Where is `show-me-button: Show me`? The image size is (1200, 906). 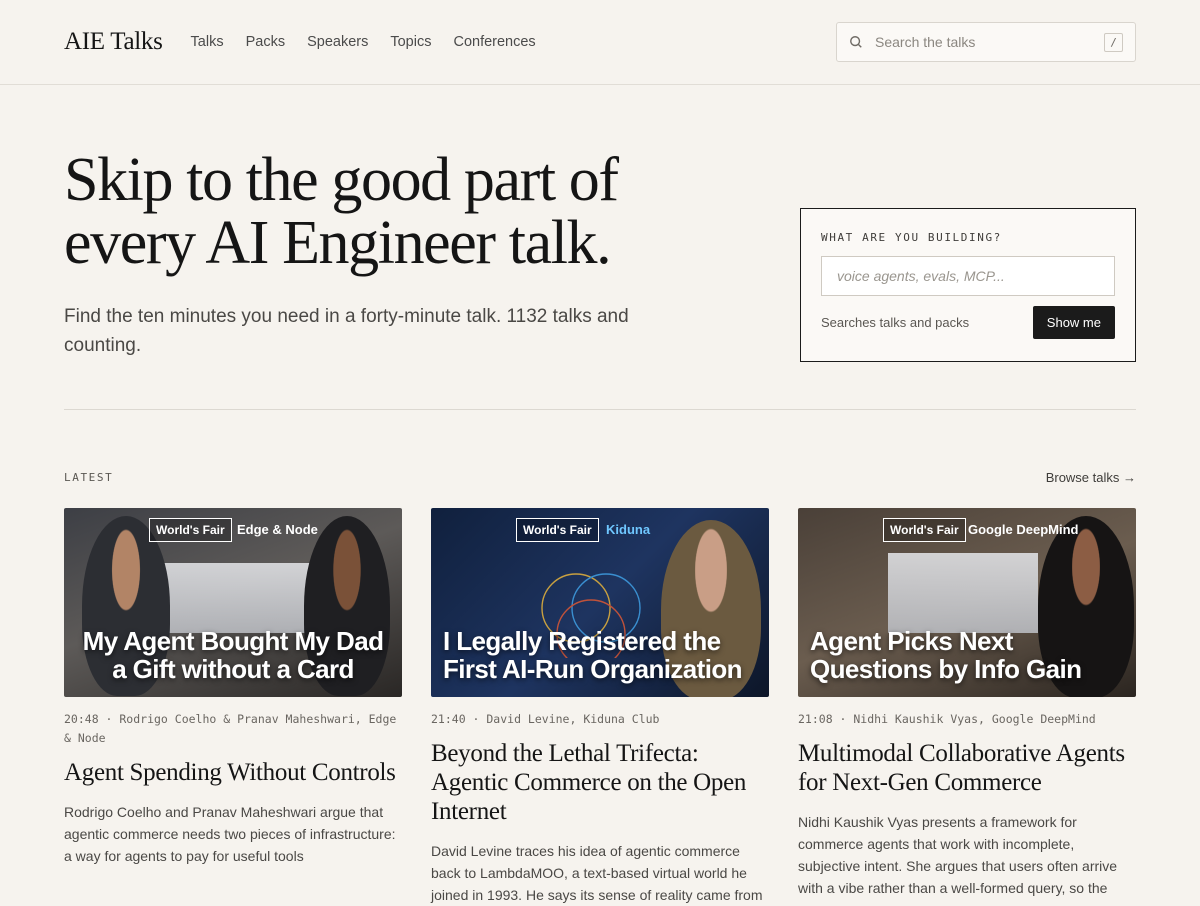
show-me-button: Show me is located at coordinates (1073, 322).